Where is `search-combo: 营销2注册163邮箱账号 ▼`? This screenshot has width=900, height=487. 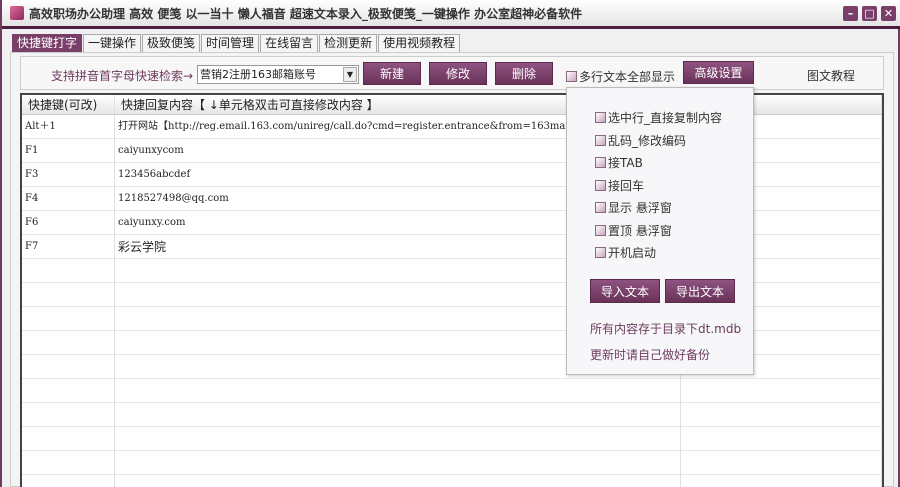
search-combo: 营销2注册163邮箱账号 ▼ is located at coordinates (278, 74).